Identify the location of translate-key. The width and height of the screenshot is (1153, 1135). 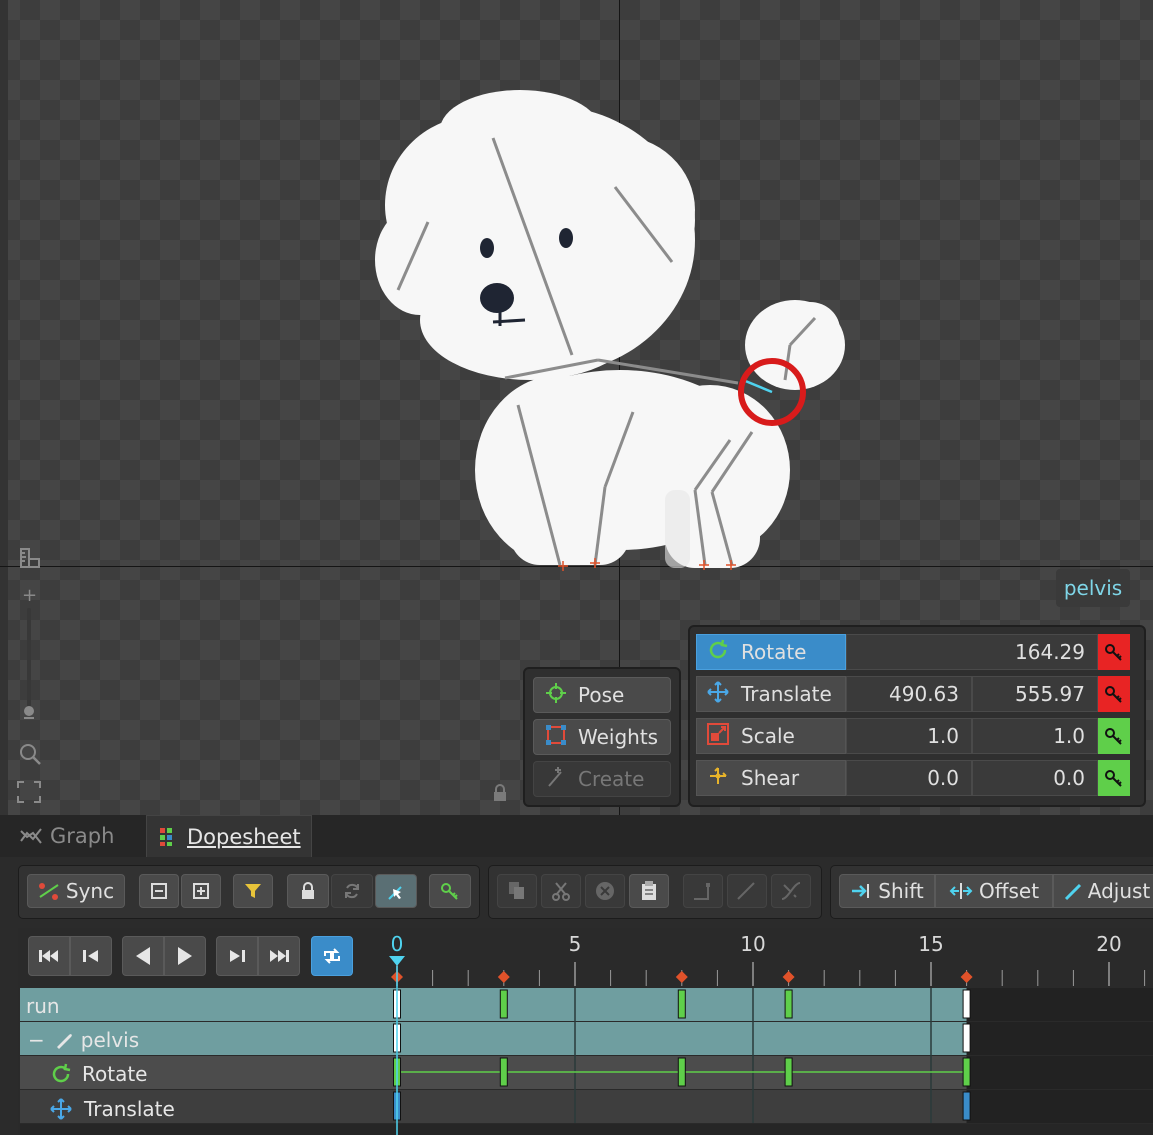
(966, 1106).